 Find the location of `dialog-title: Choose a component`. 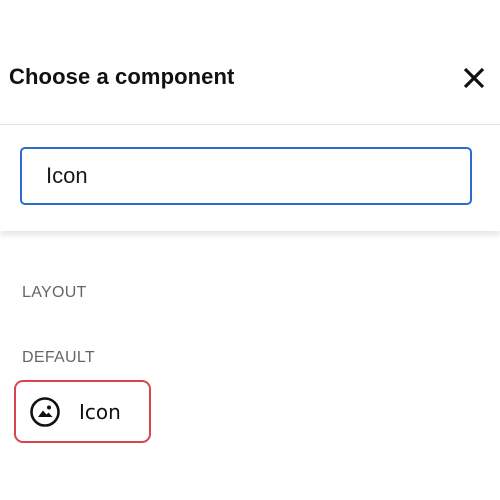

dialog-title: Choose a component is located at coordinates (122, 76).